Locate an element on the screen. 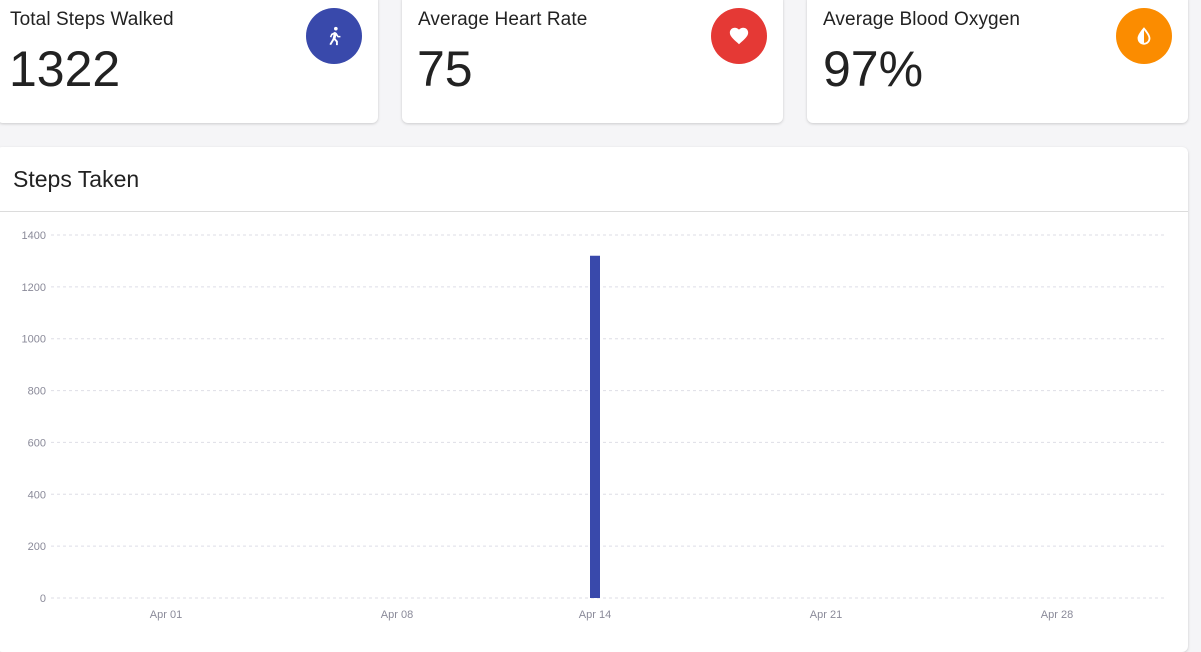 Image resolution: width=1201 pixels, height=652 pixels. bar is located at coordinates (595, 426).